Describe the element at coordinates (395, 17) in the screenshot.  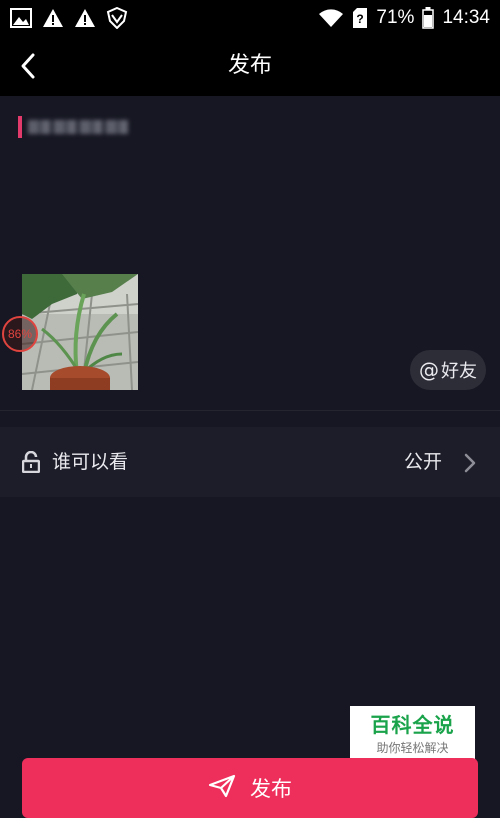
I see `battery-percent: 71%` at that location.